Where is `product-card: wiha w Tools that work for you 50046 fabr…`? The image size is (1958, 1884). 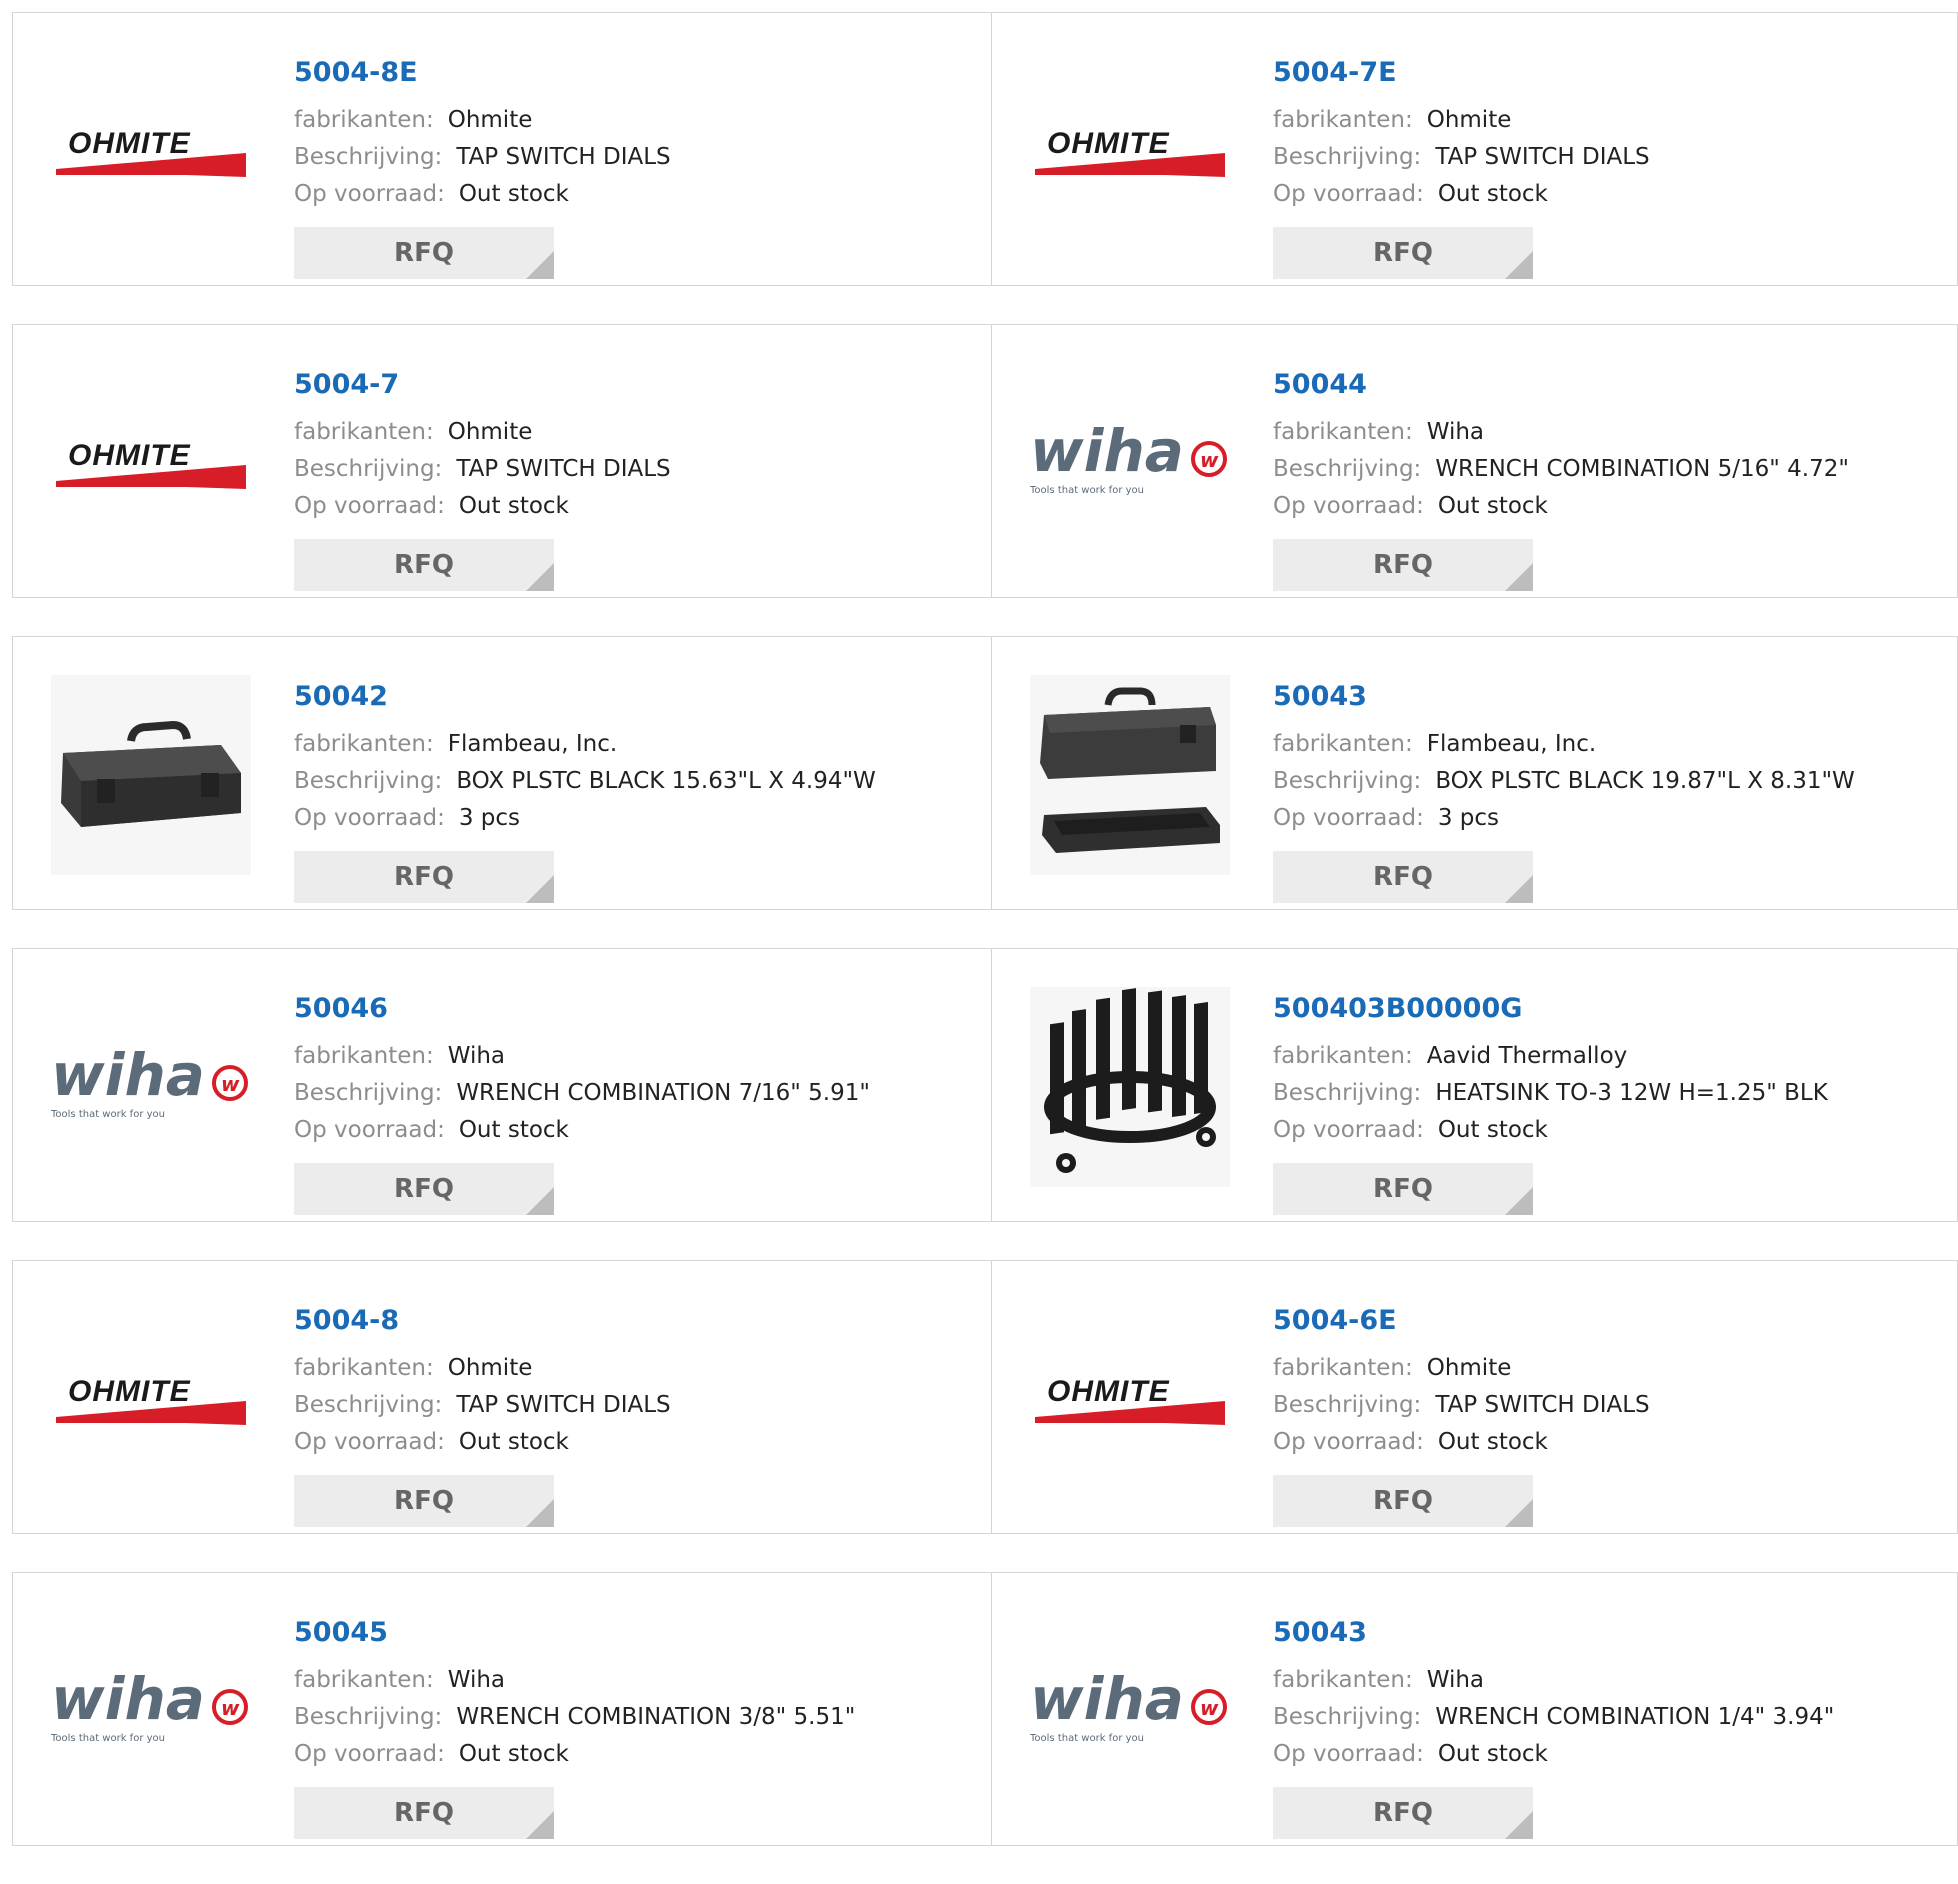 product-card: wiha w Tools that work for you 50046 fabr… is located at coordinates (502, 1085).